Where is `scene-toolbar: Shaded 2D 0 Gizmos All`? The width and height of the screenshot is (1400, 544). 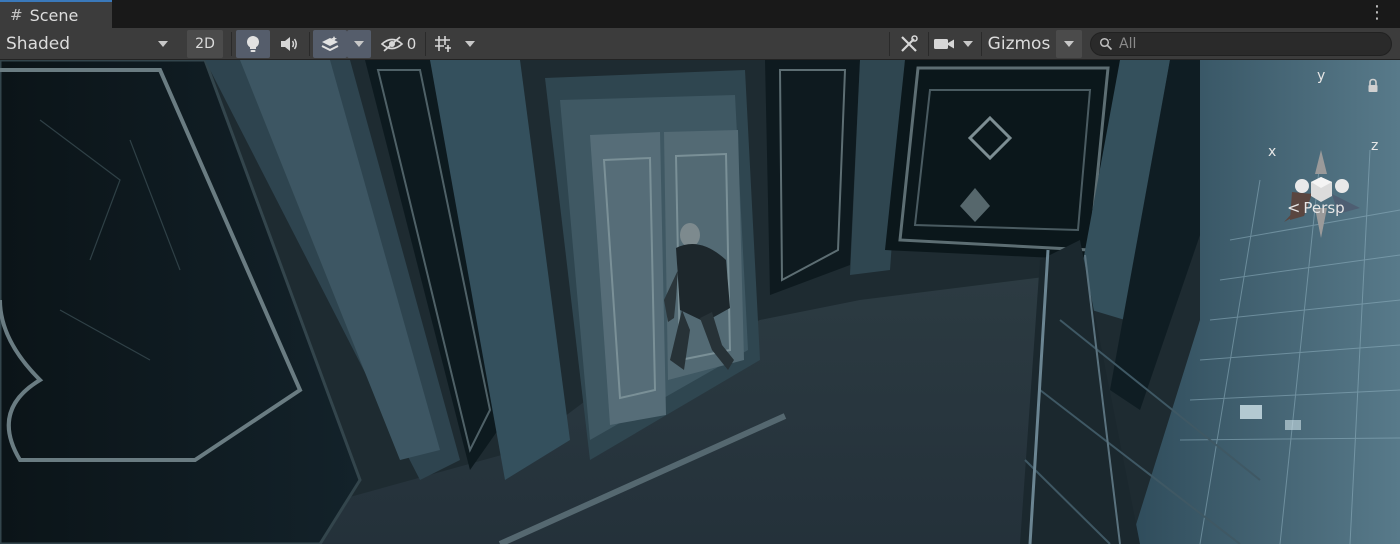
scene-toolbar: Shaded 2D 0 Gizmos All is located at coordinates (700, 44).